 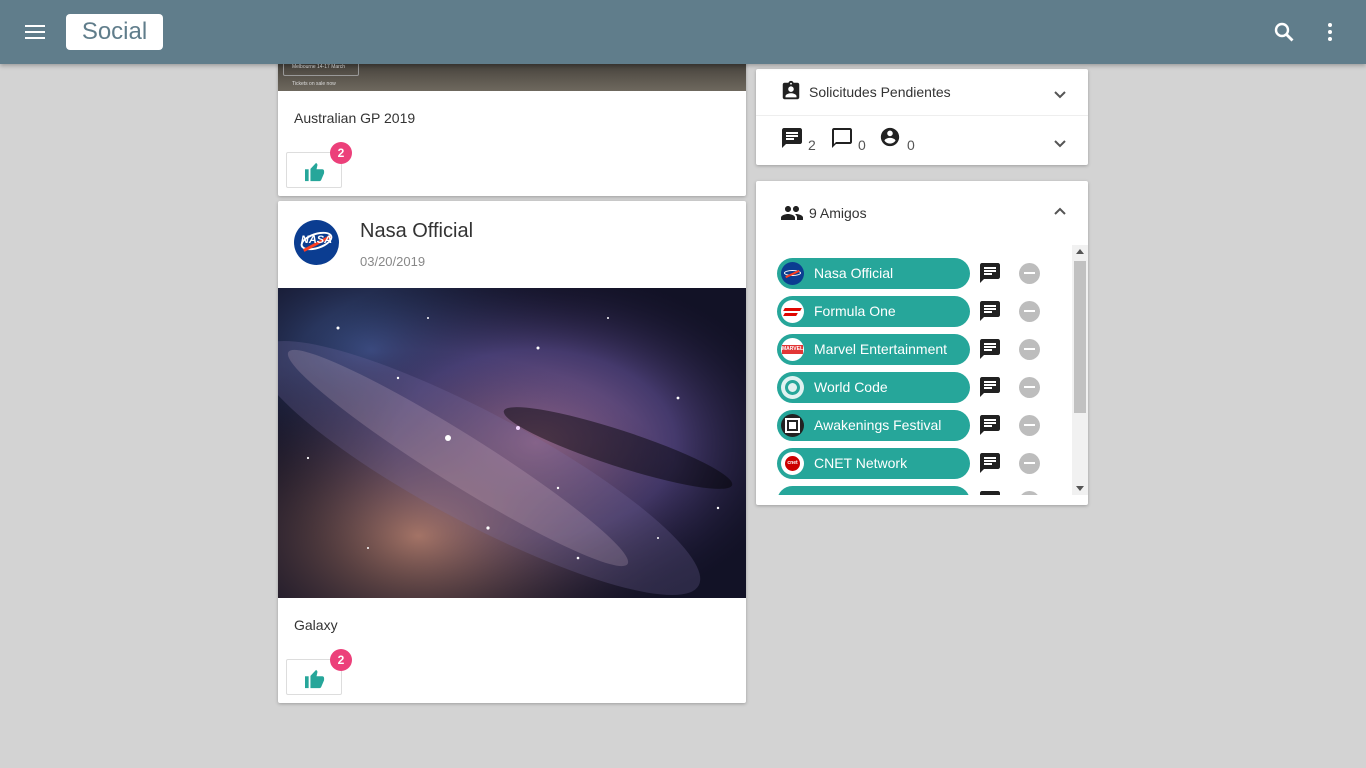 I want to click on marvel-logo-icon: MARVEL, so click(x=792, y=349).